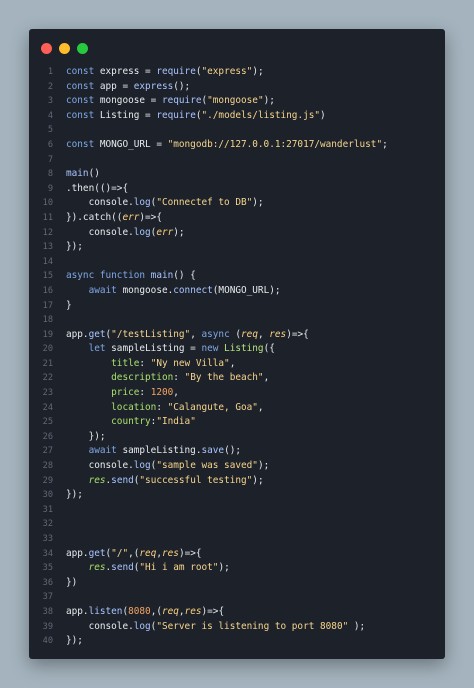 The width and height of the screenshot is (474, 688). Describe the element at coordinates (47, 568) in the screenshot. I see `line-number: 35` at that location.